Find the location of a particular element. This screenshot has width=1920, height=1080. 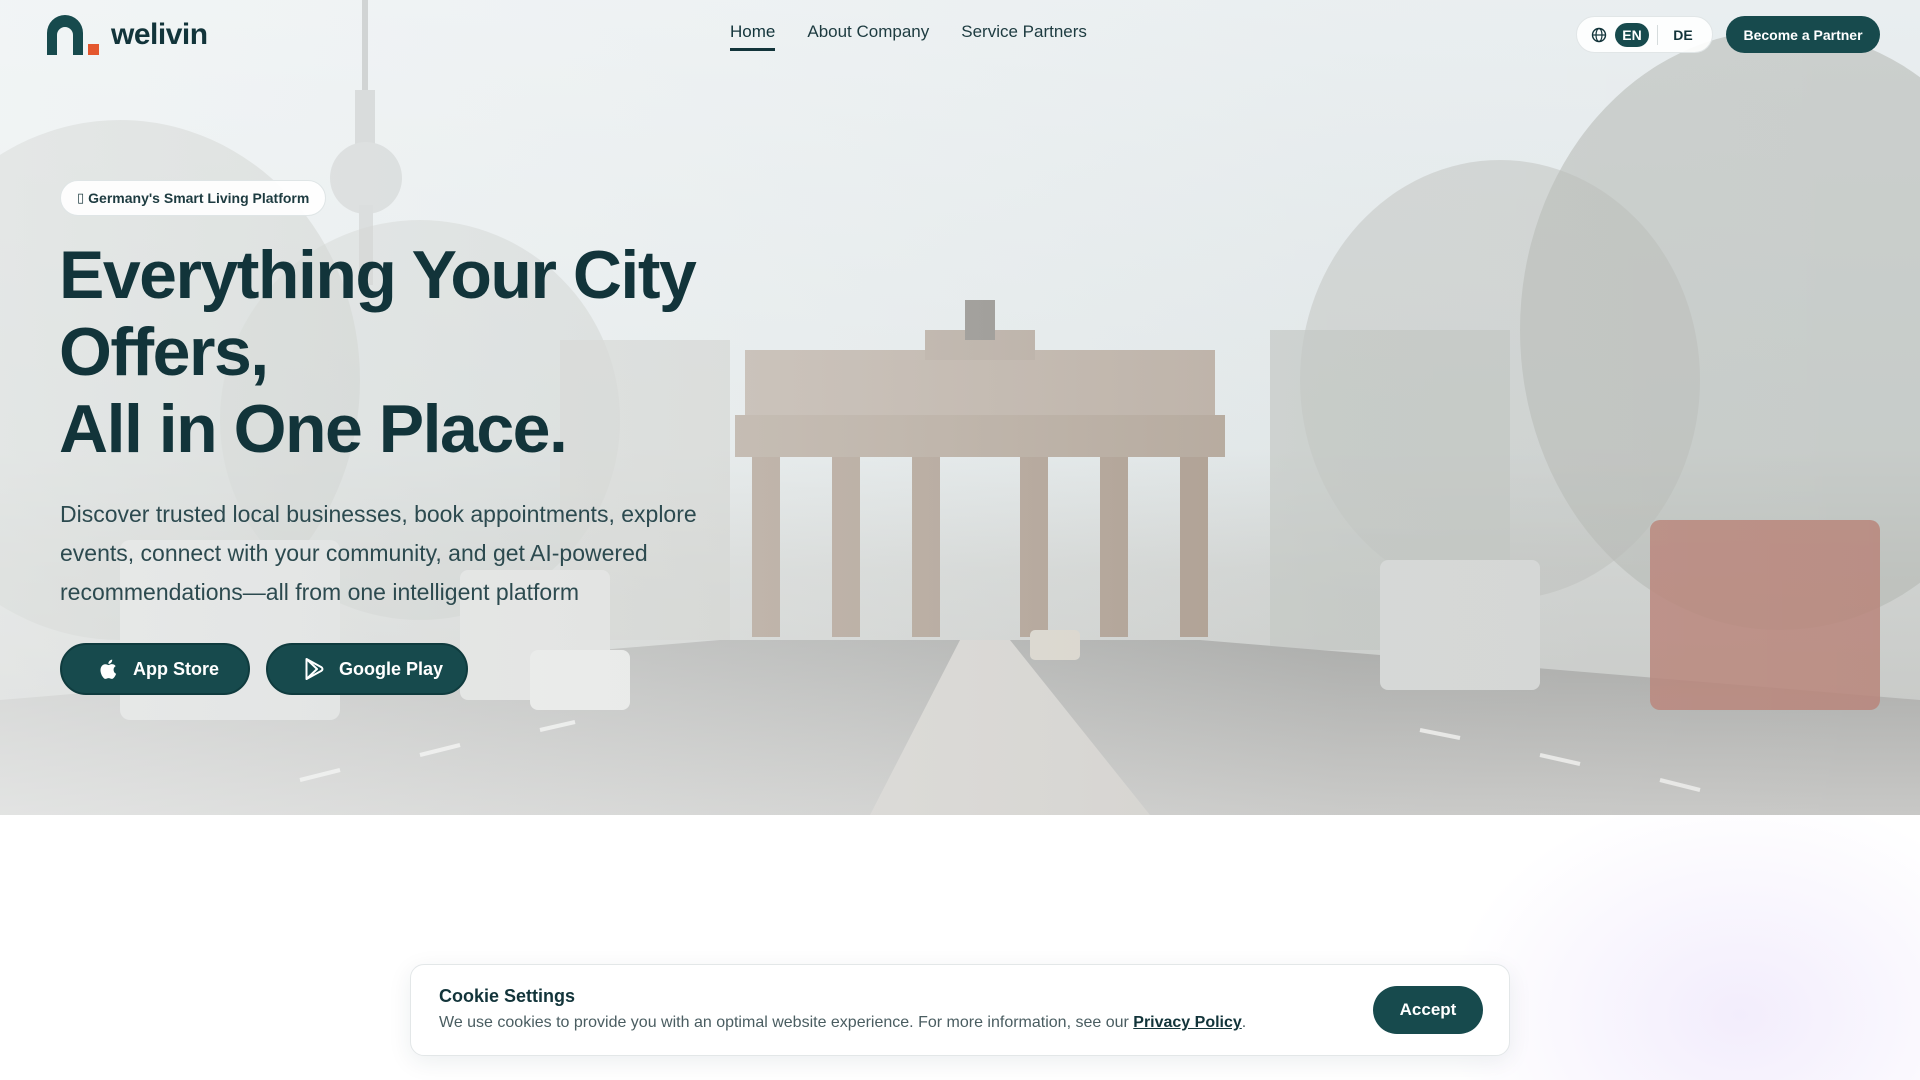

google-play-button: Google Play is located at coordinates (367, 669).